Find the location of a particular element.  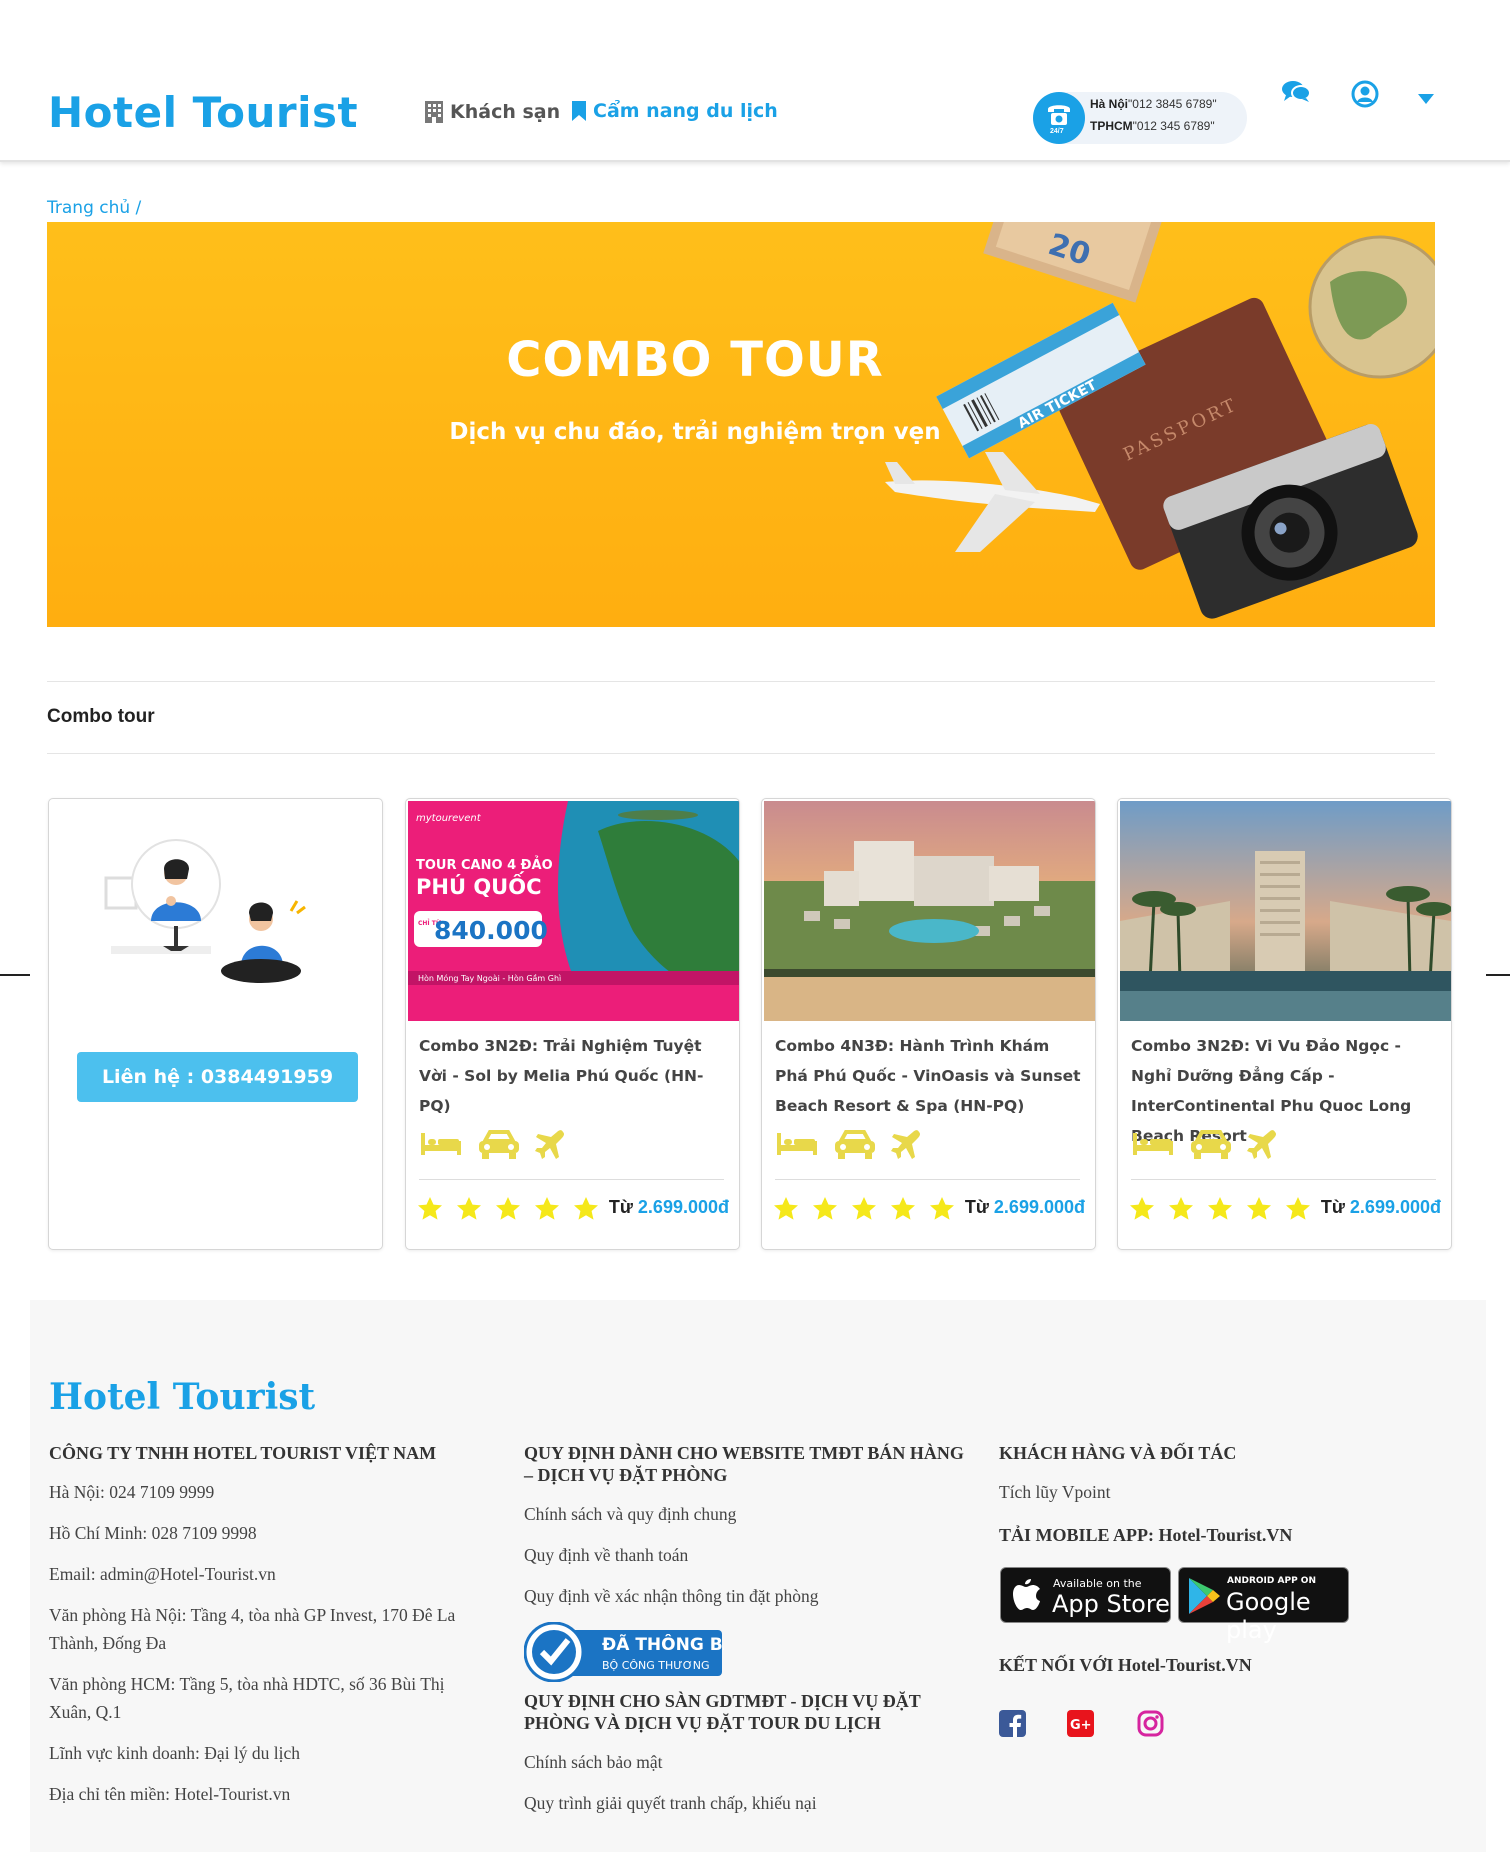

promo-price: 840.000 is located at coordinates (491, 930).